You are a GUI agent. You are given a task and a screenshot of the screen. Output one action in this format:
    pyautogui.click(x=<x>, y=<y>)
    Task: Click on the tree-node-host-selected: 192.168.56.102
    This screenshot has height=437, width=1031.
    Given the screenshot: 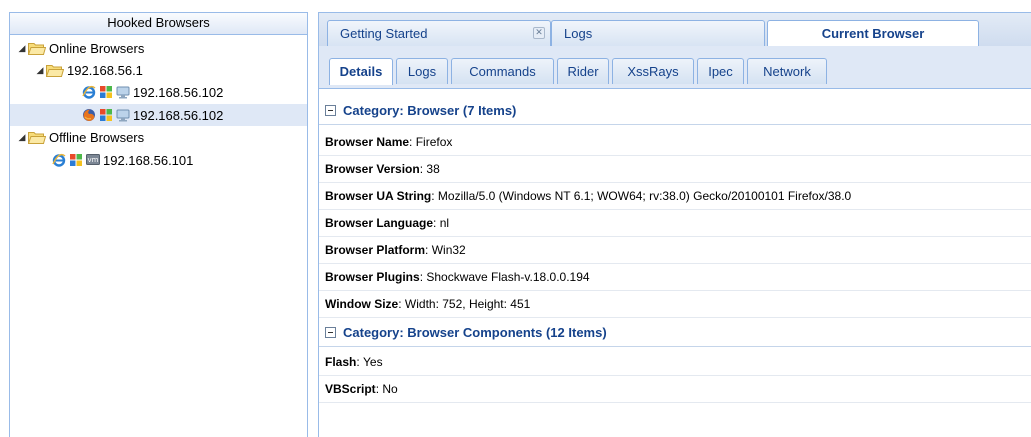 What is the action you would take?
    pyautogui.click(x=158, y=115)
    